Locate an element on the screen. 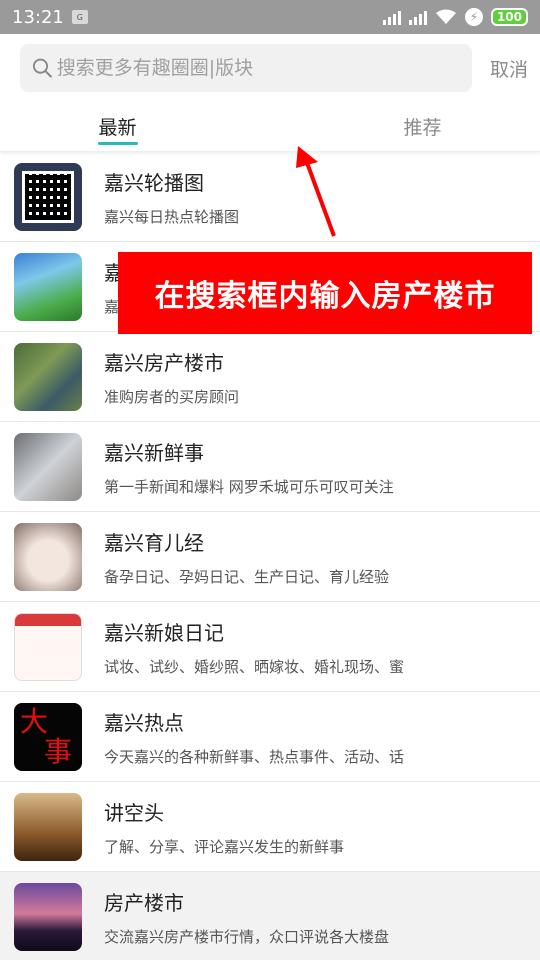  tab-indicator is located at coordinates (117, 143).